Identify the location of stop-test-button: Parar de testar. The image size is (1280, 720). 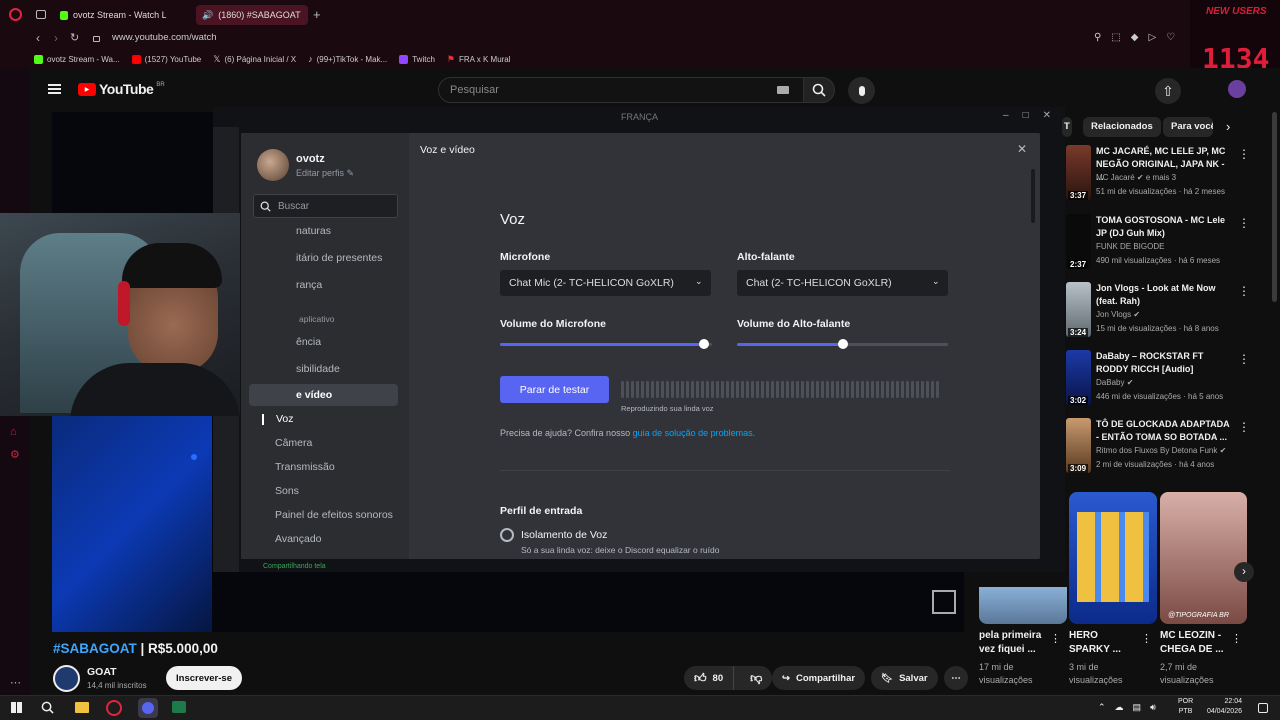
(554, 389).